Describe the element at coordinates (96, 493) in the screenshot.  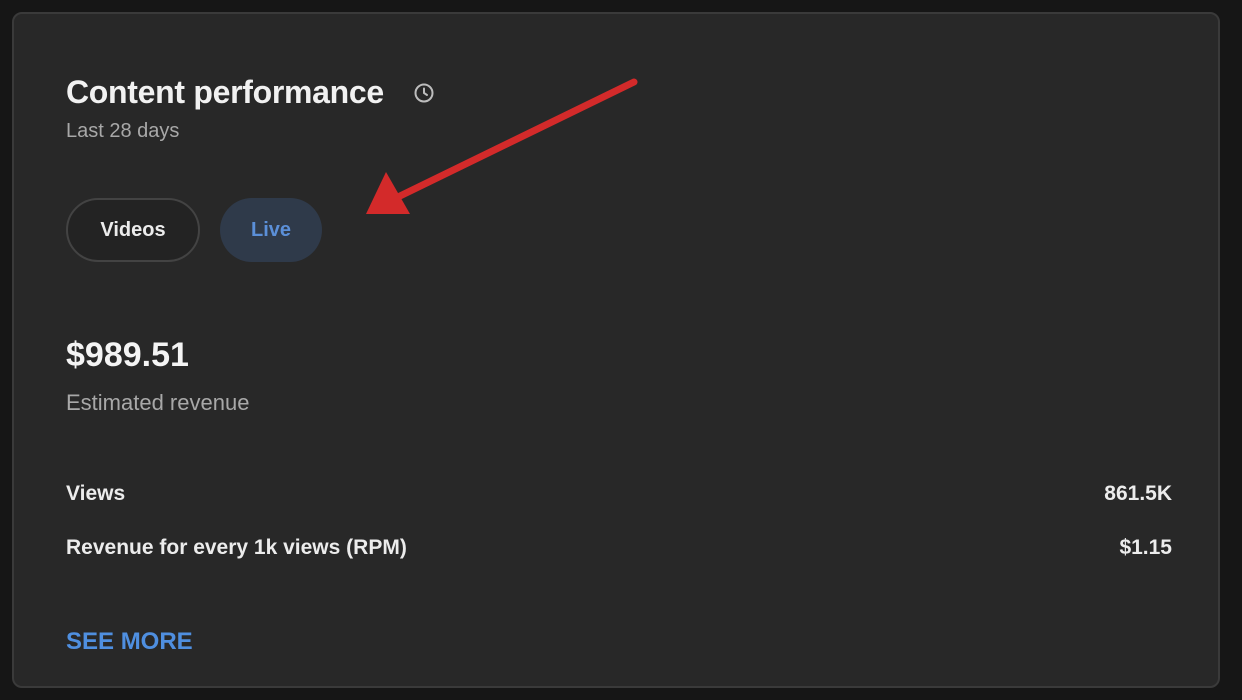
I see `metric-label-views: Views` at that location.